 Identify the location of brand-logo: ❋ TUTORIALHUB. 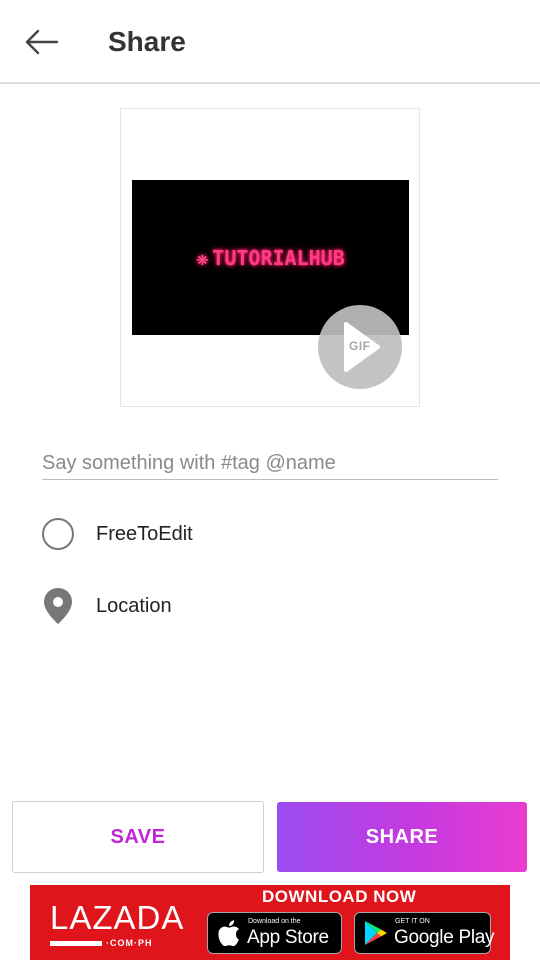
(270, 258).